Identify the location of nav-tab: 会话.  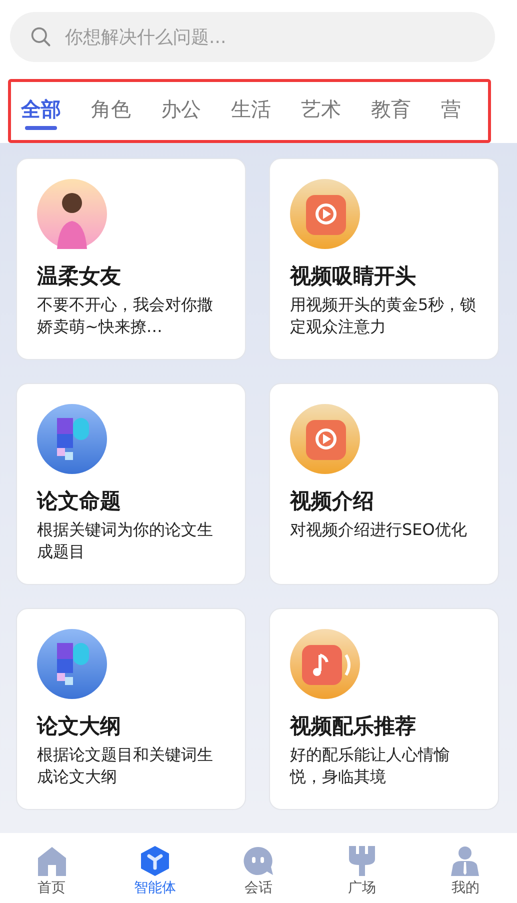
(258, 871).